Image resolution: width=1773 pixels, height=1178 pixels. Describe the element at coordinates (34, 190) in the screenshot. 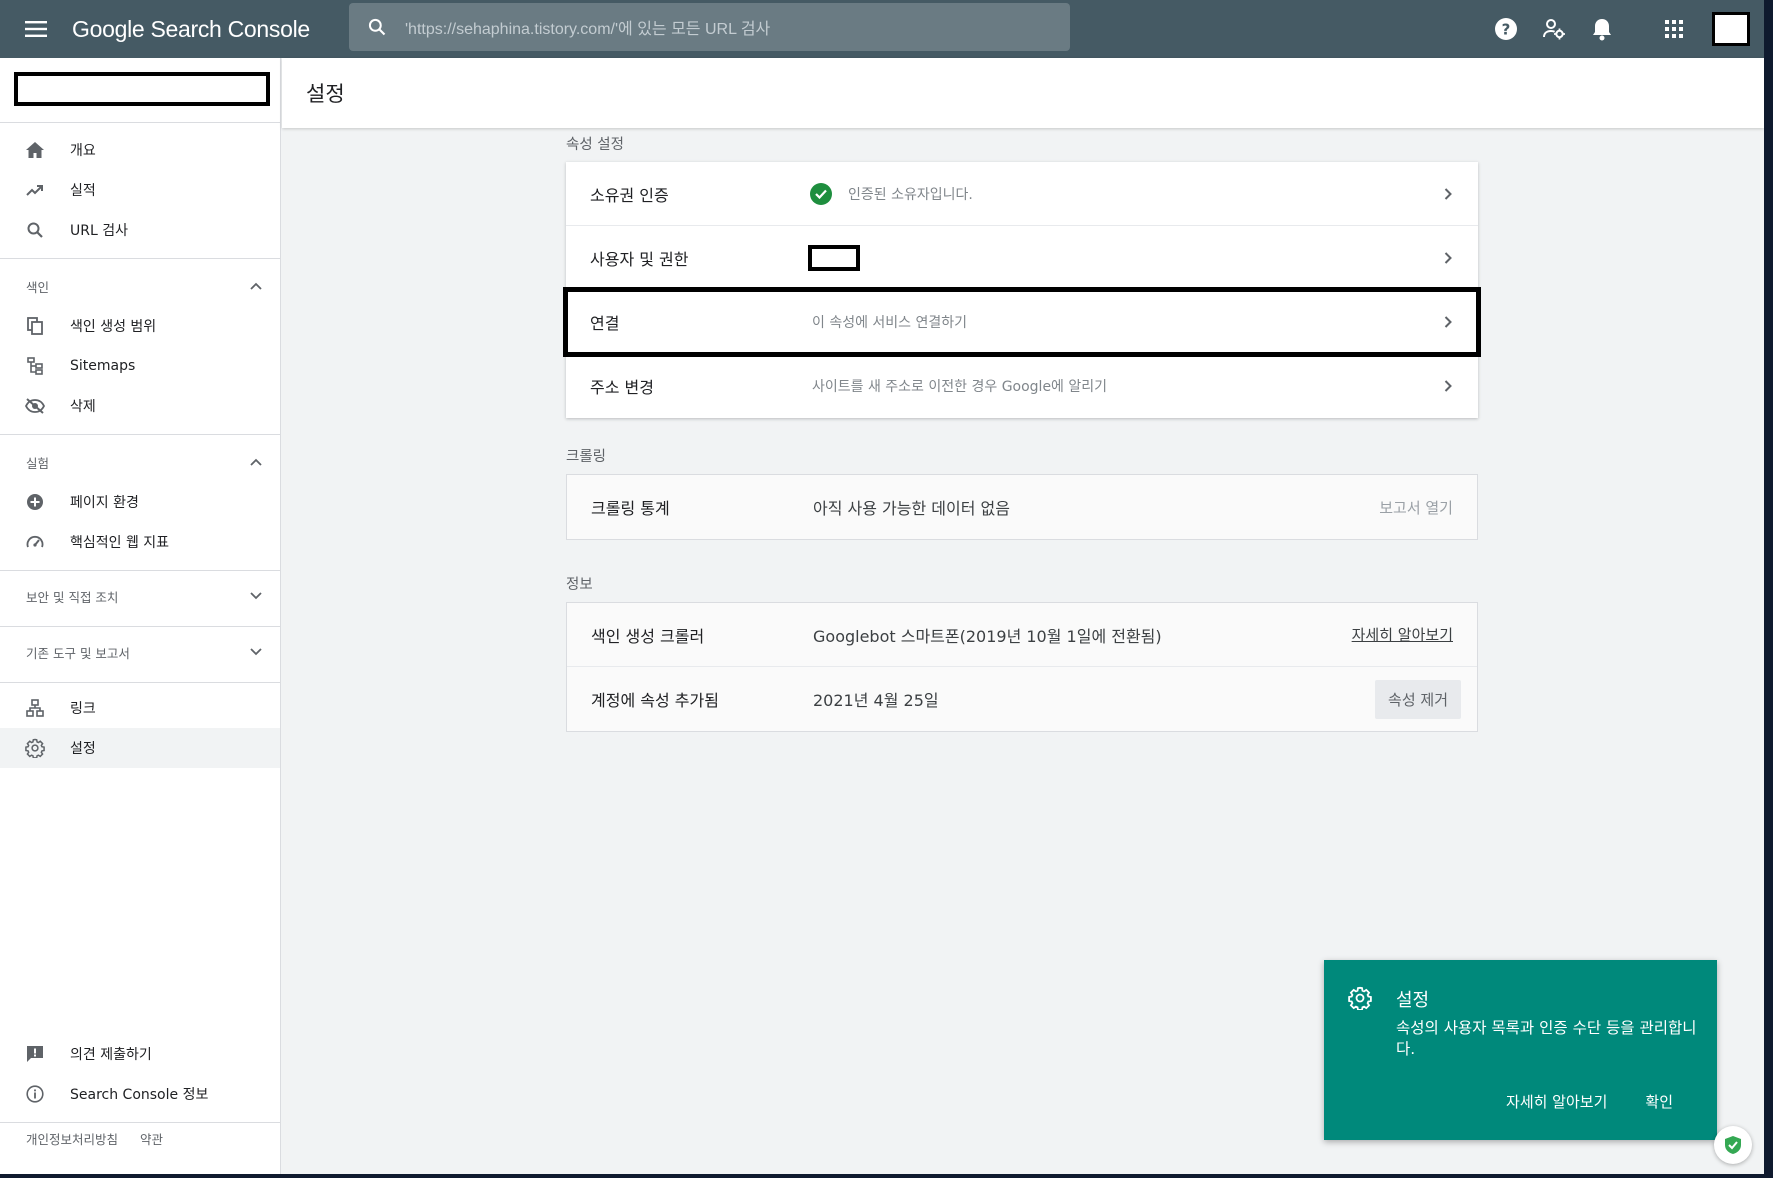

I see `trending-up-icon` at that location.